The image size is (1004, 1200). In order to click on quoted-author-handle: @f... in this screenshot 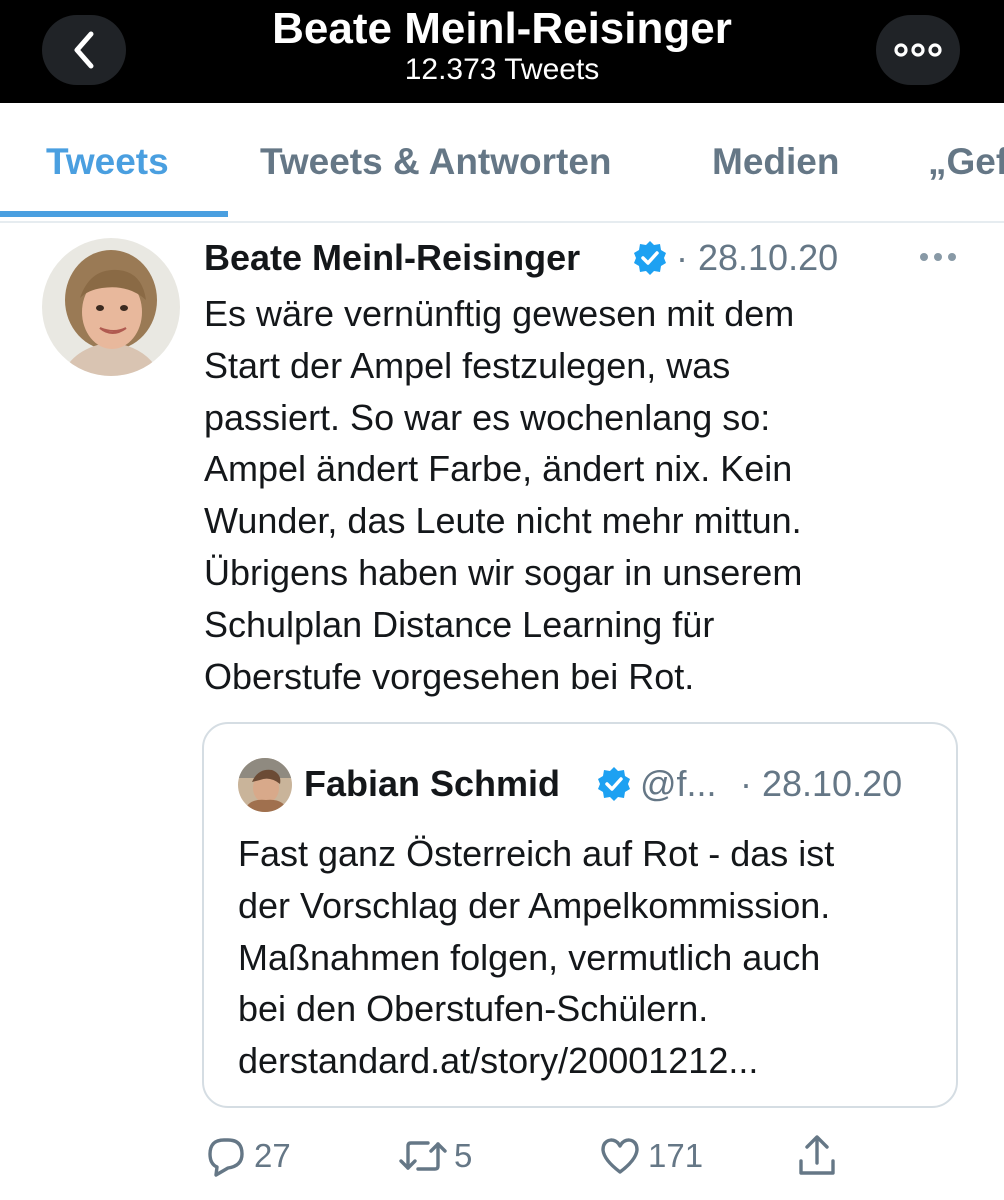, I will do `click(678, 783)`.